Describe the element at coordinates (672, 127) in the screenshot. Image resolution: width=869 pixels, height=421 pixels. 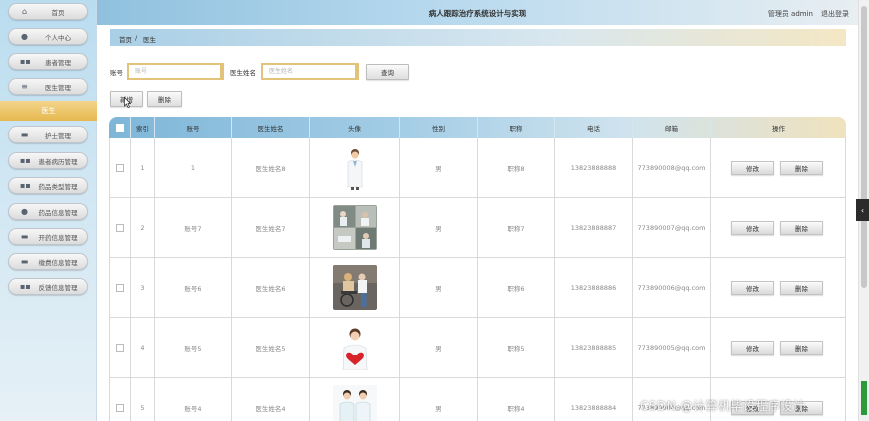
I see `column-header-email: 邮箱` at that location.